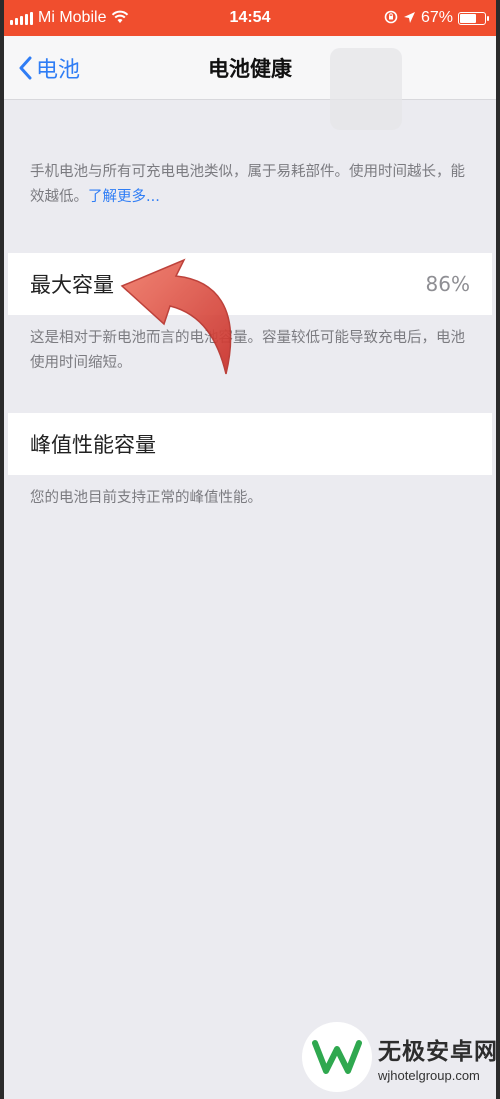 This screenshot has width=500, height=1099. Describe the element at coordinates (21, 18) in the screenshot. I see `signal-icon` at that location.